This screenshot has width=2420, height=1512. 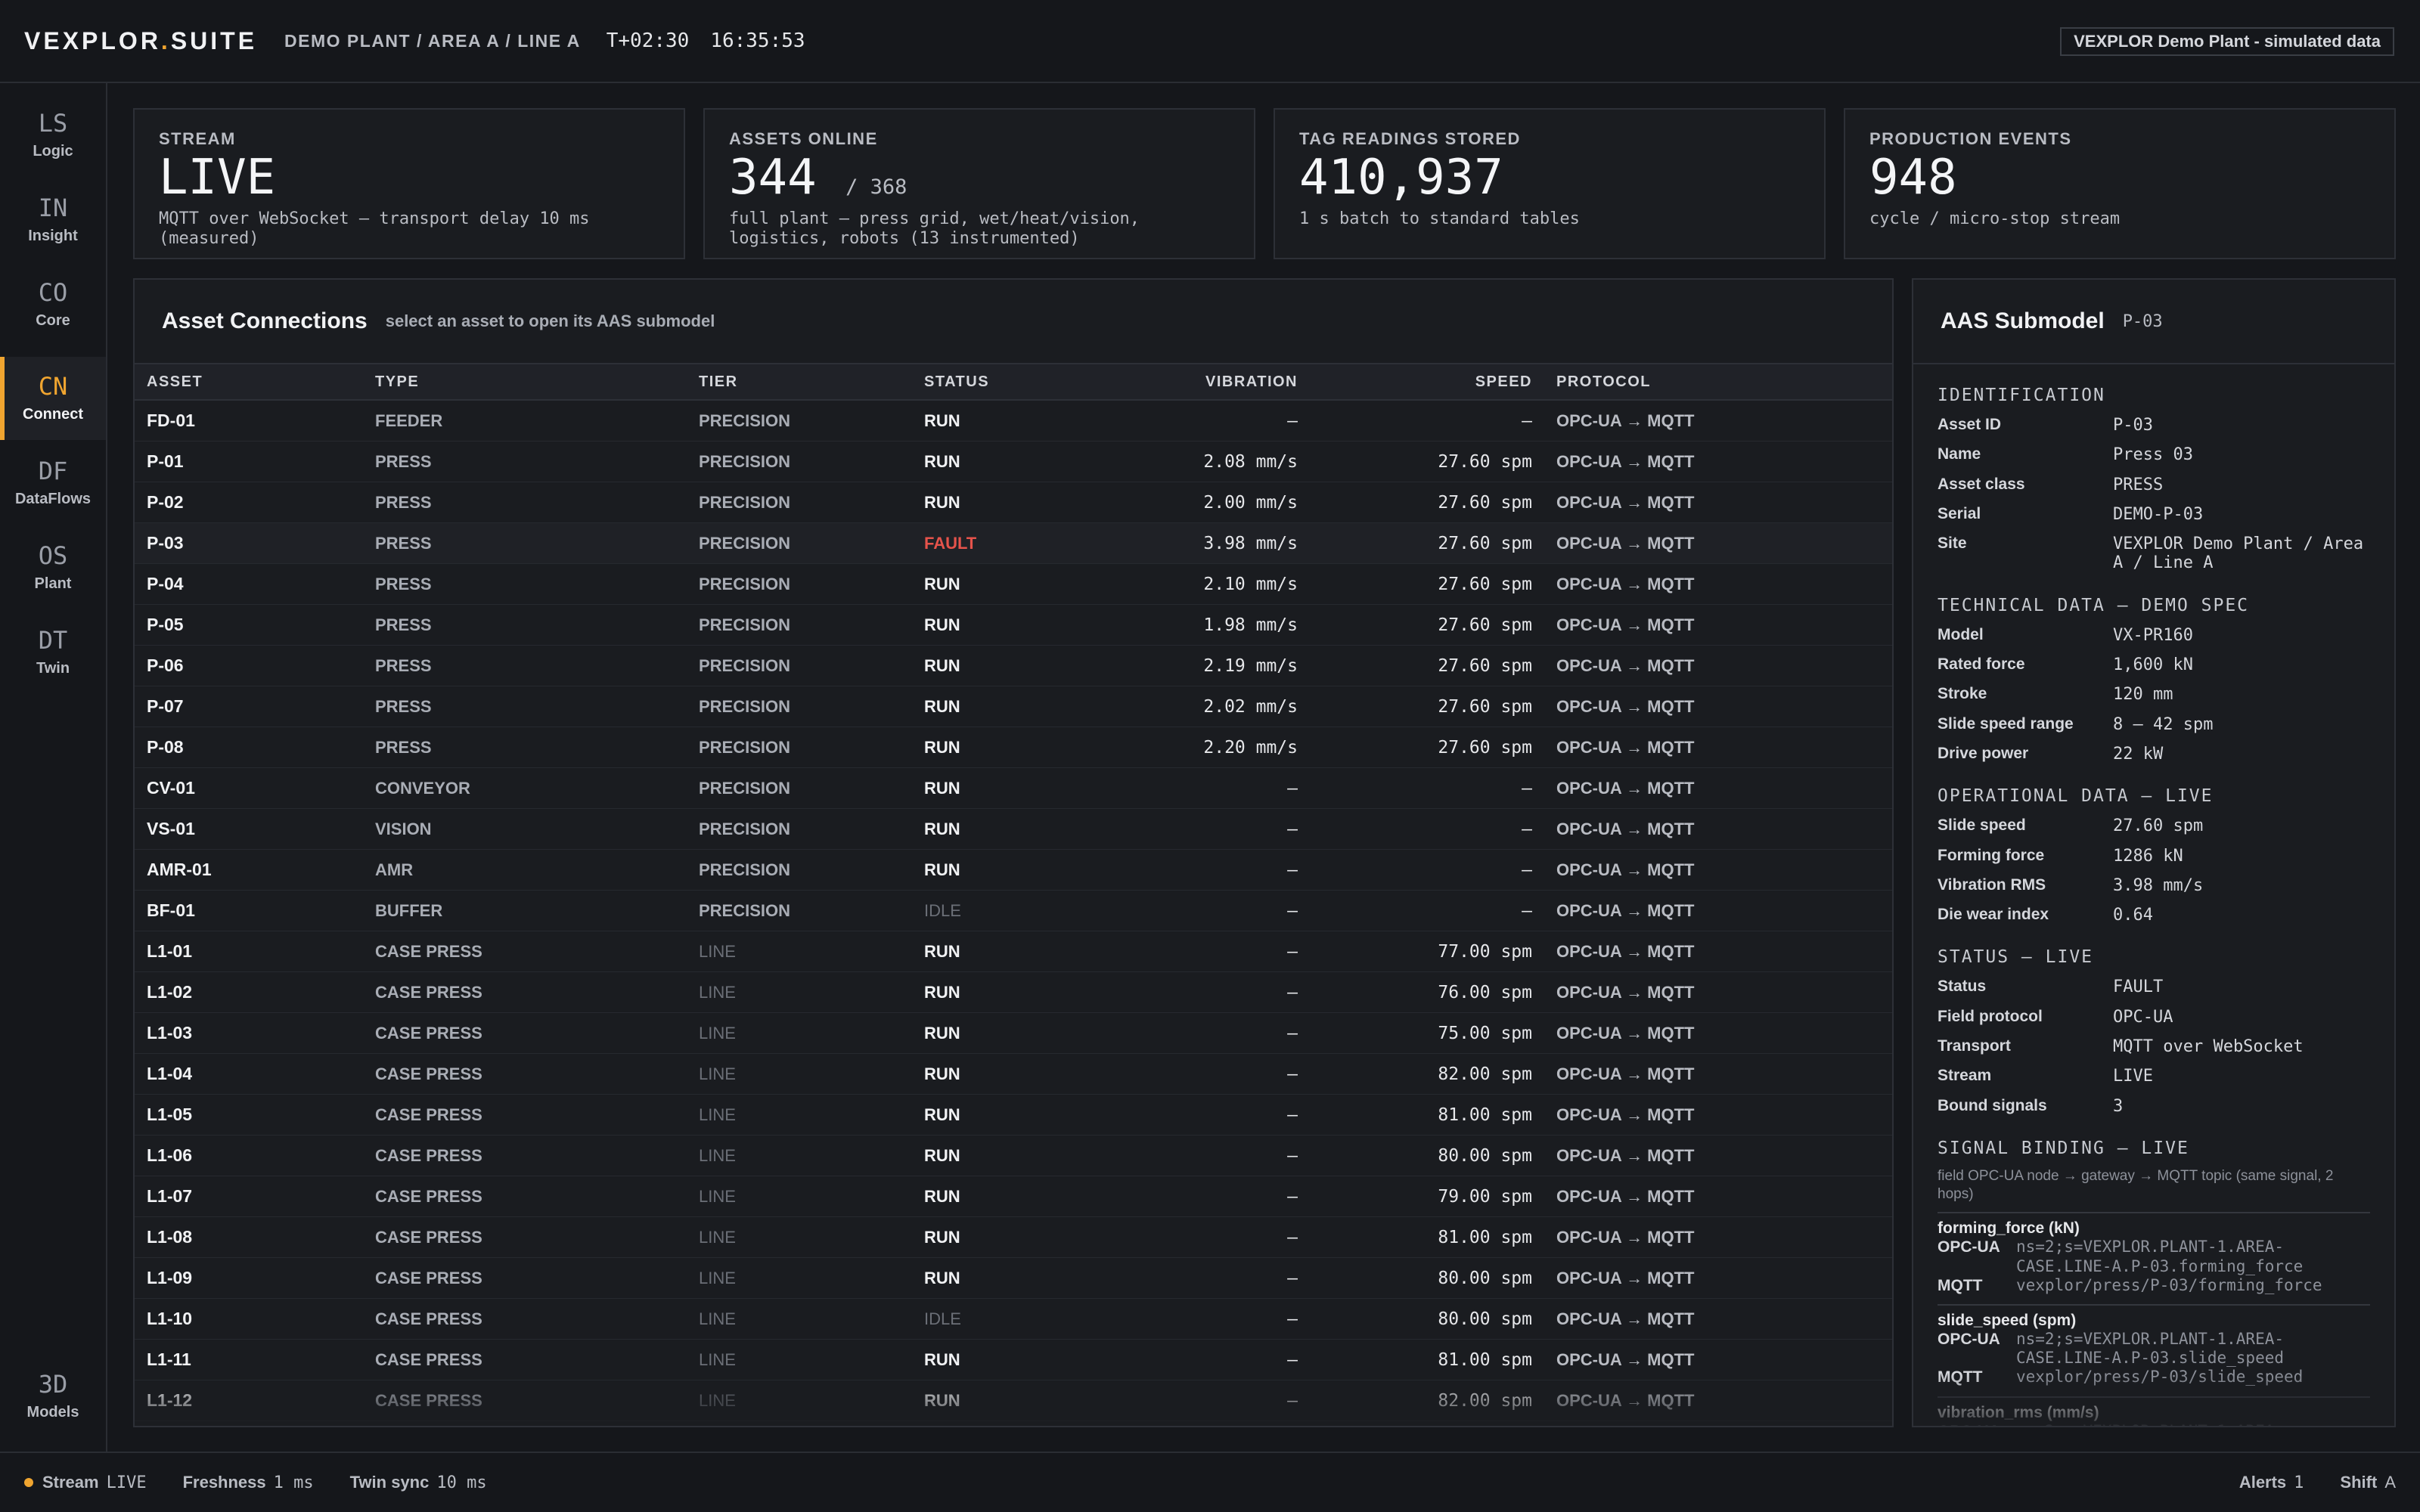 I want to click on column-header-type: TYPE, so click(x=537, y=382).